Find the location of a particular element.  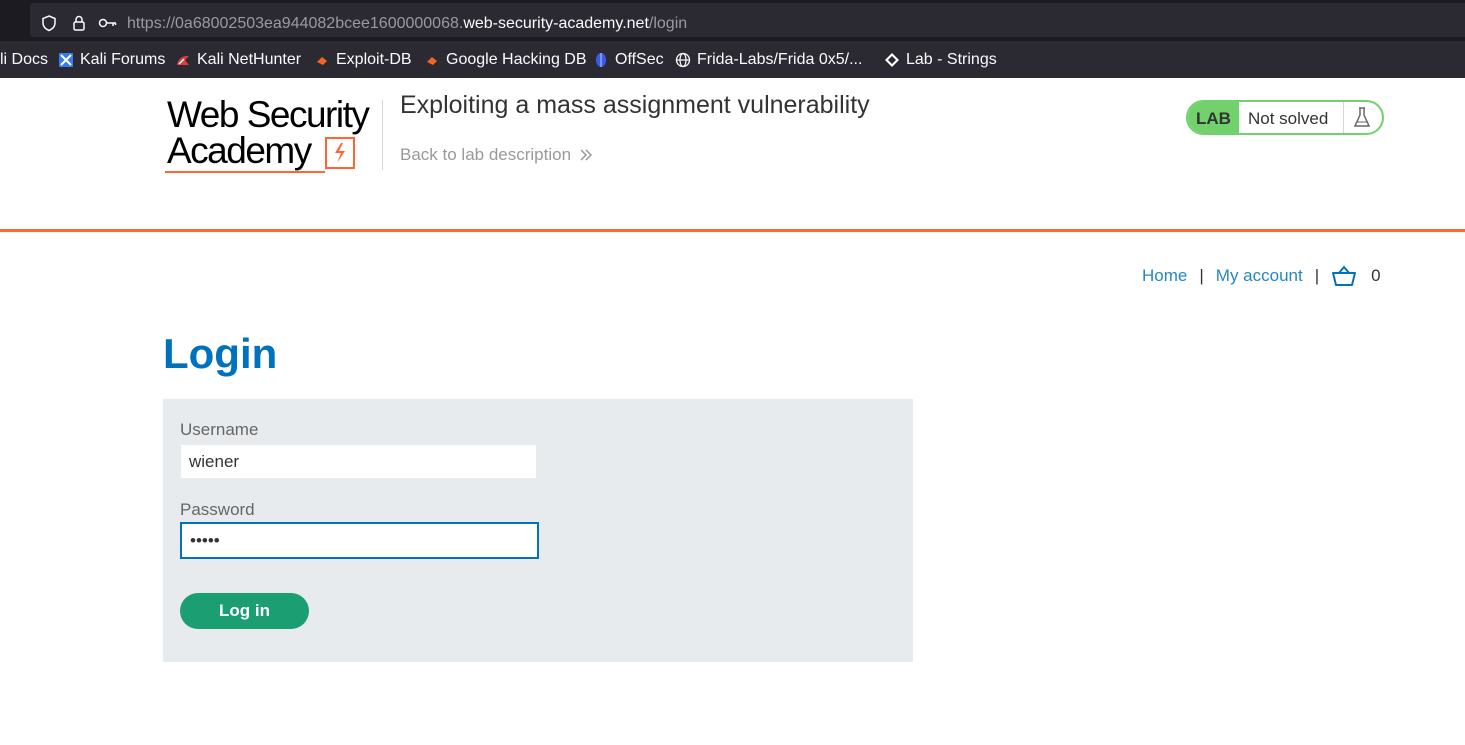

logo-text-line2: Academy is located at coordinates (239, 150).